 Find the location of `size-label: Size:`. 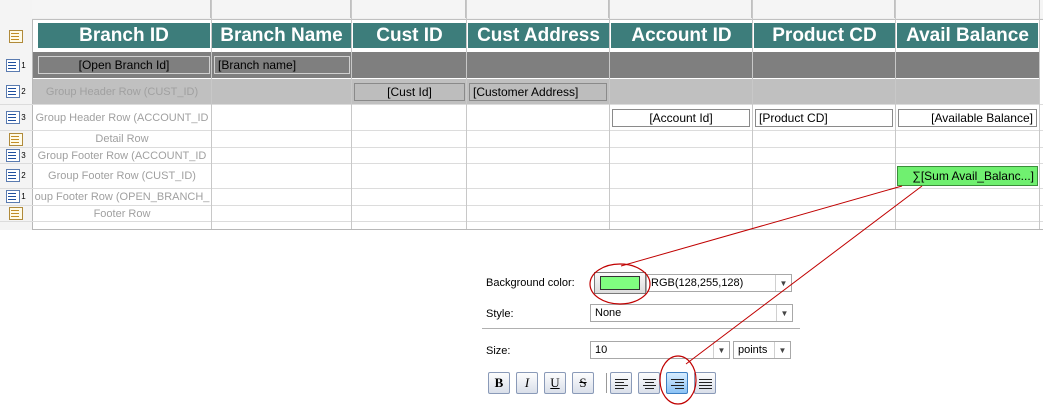

size-label: Size: is located at coordinates (498, 351).